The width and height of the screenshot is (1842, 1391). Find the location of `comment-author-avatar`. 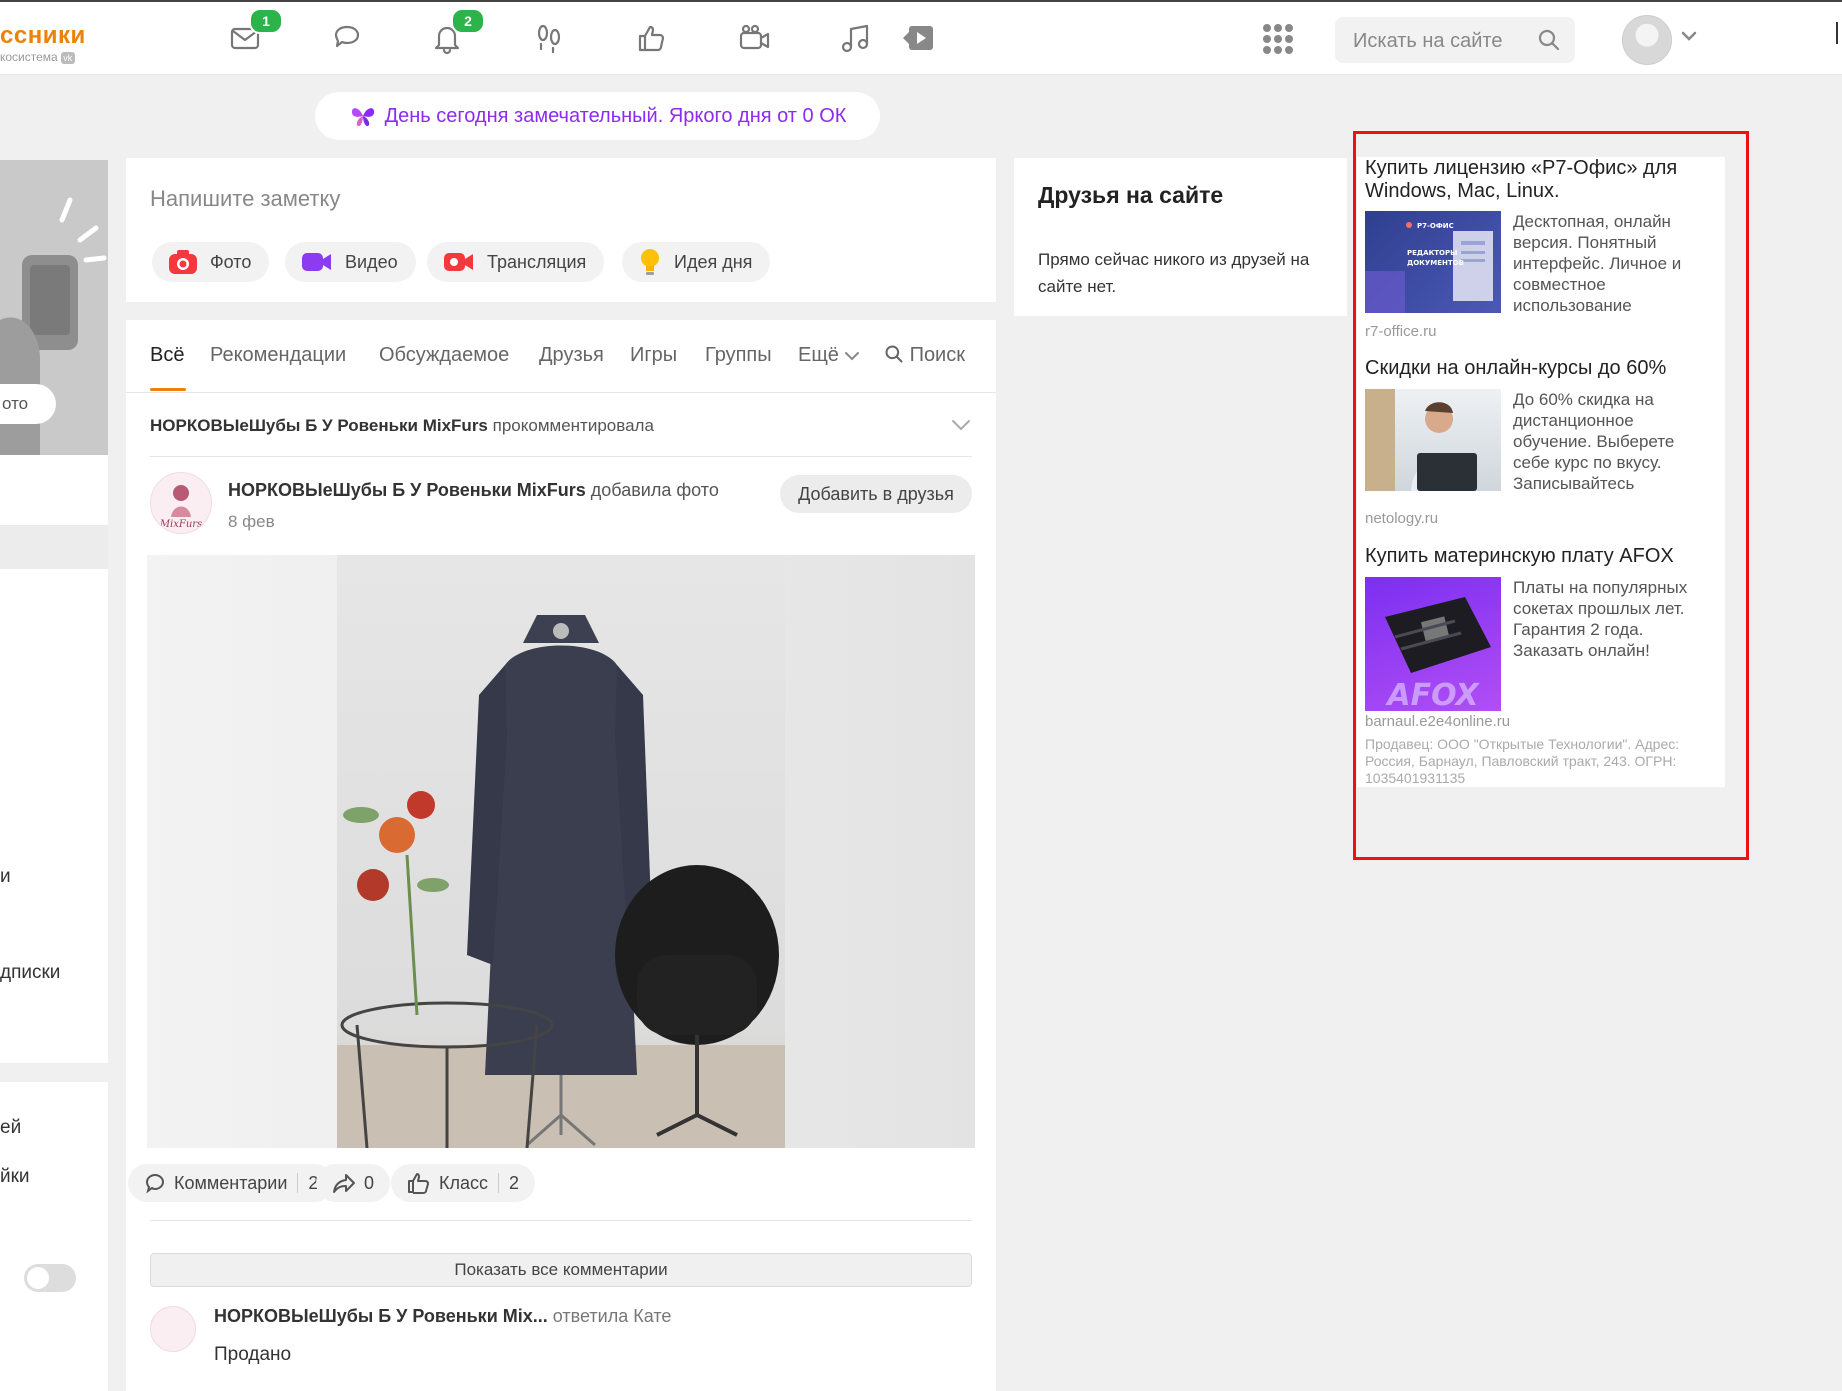

comment-author-avatar is located at coordinates (173, 1329).